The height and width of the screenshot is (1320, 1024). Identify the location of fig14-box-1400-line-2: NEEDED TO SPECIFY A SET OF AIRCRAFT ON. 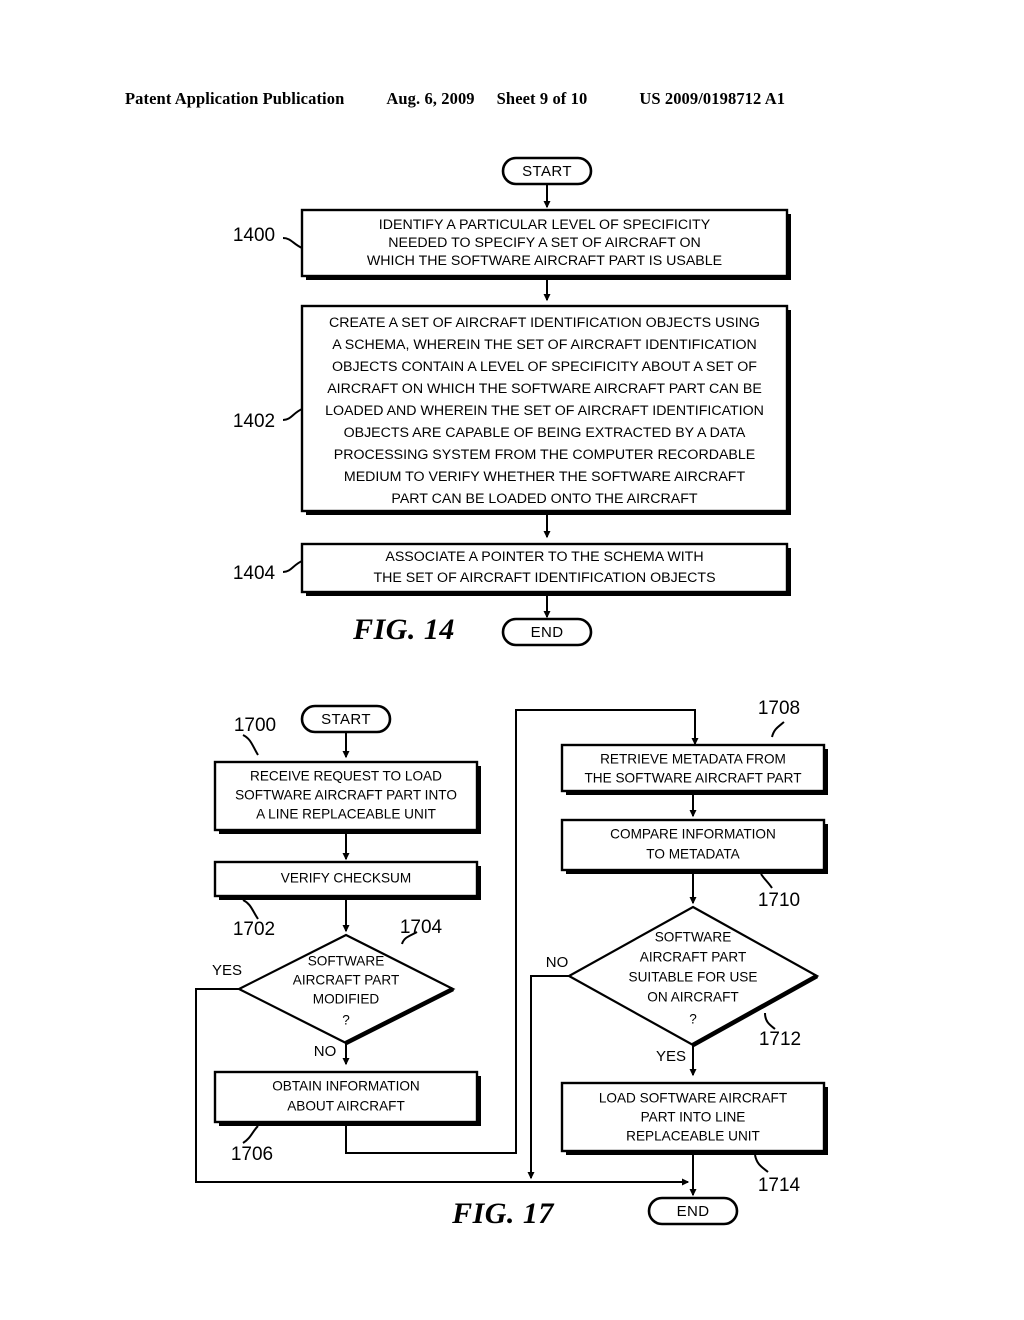
(544, 243).